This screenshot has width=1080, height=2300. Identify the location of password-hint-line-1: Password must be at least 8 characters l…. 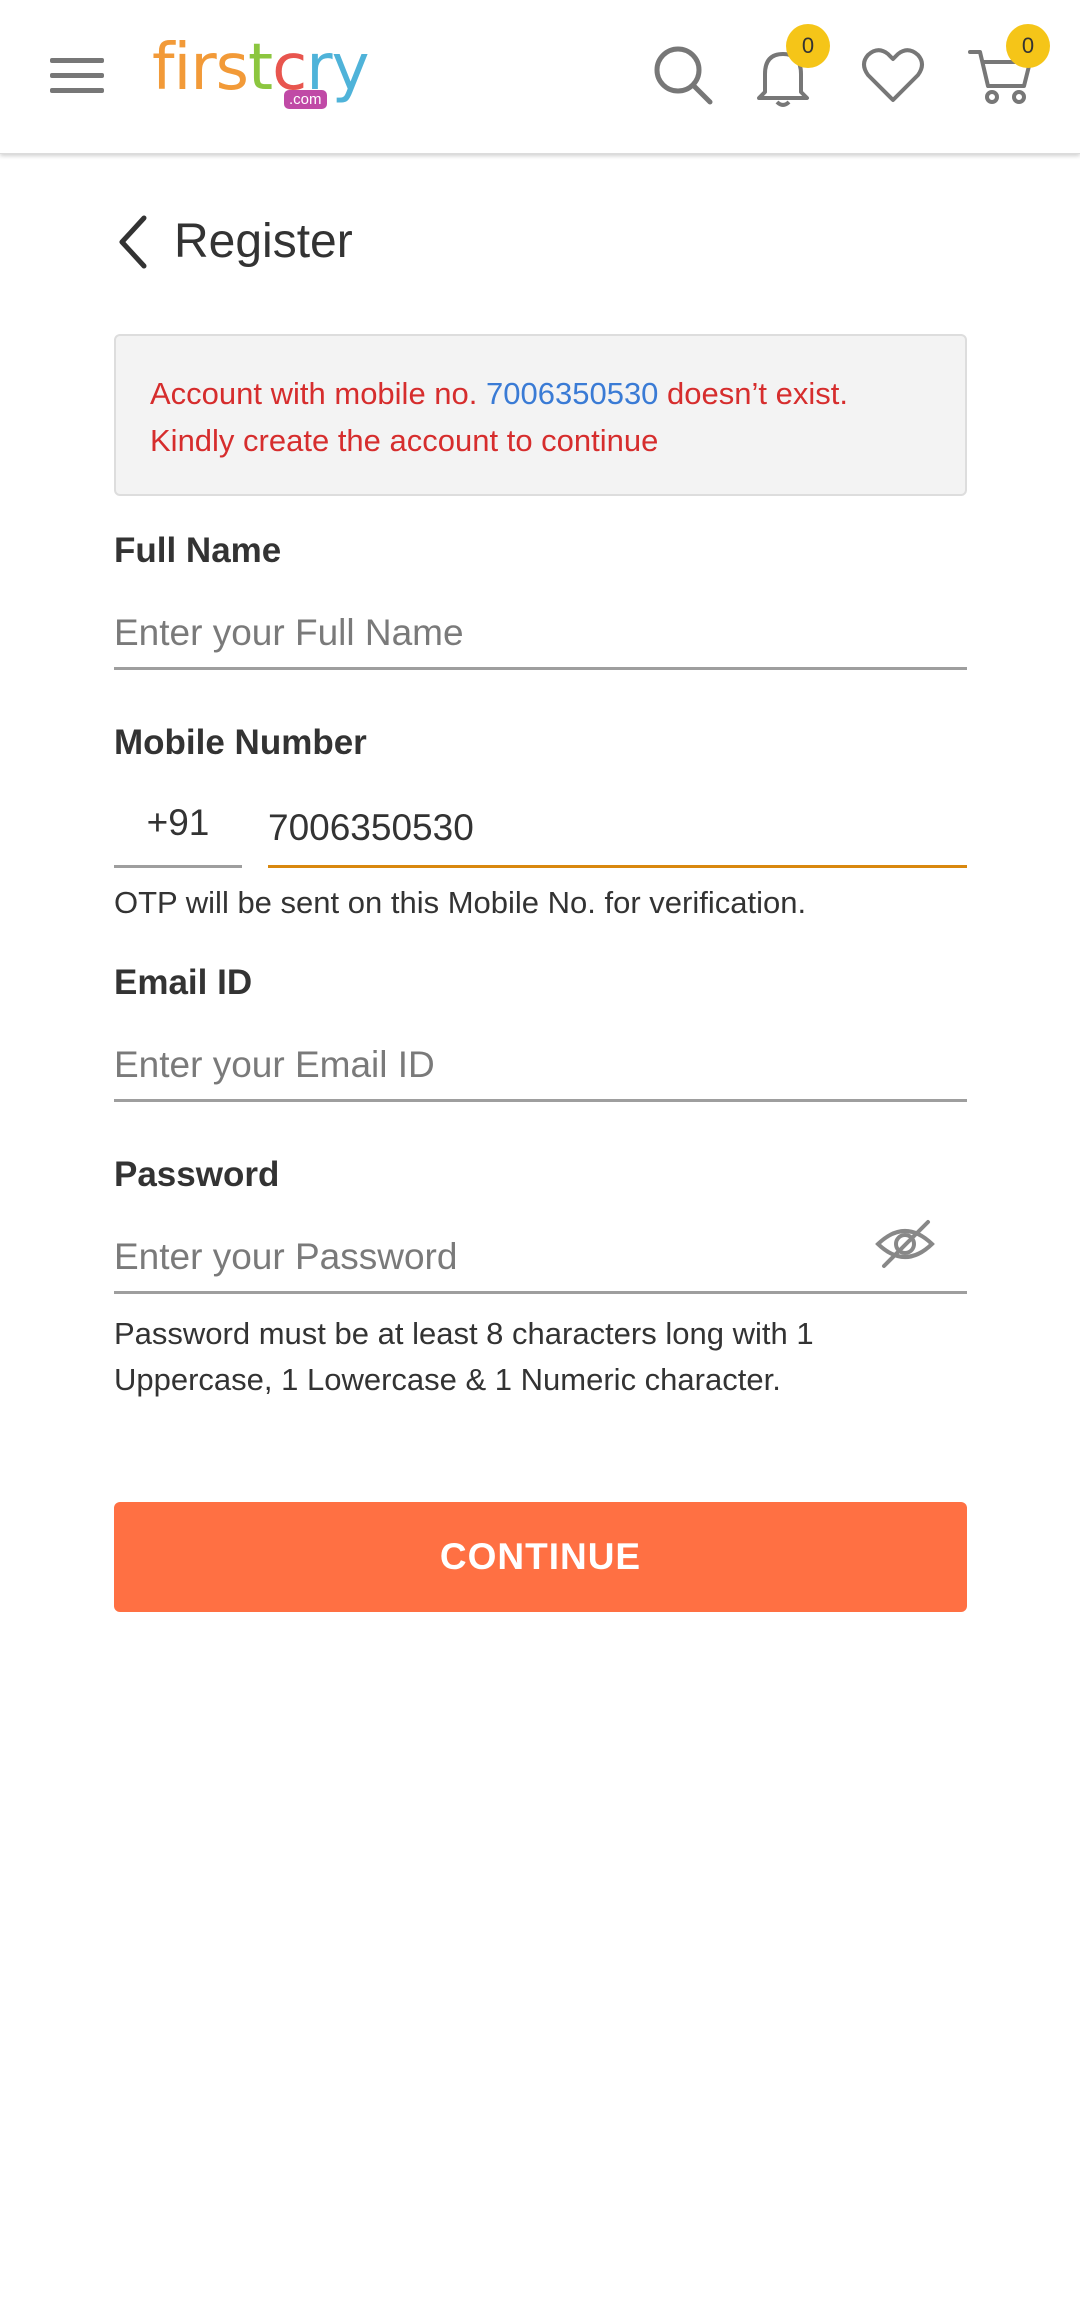
(464, 1333).